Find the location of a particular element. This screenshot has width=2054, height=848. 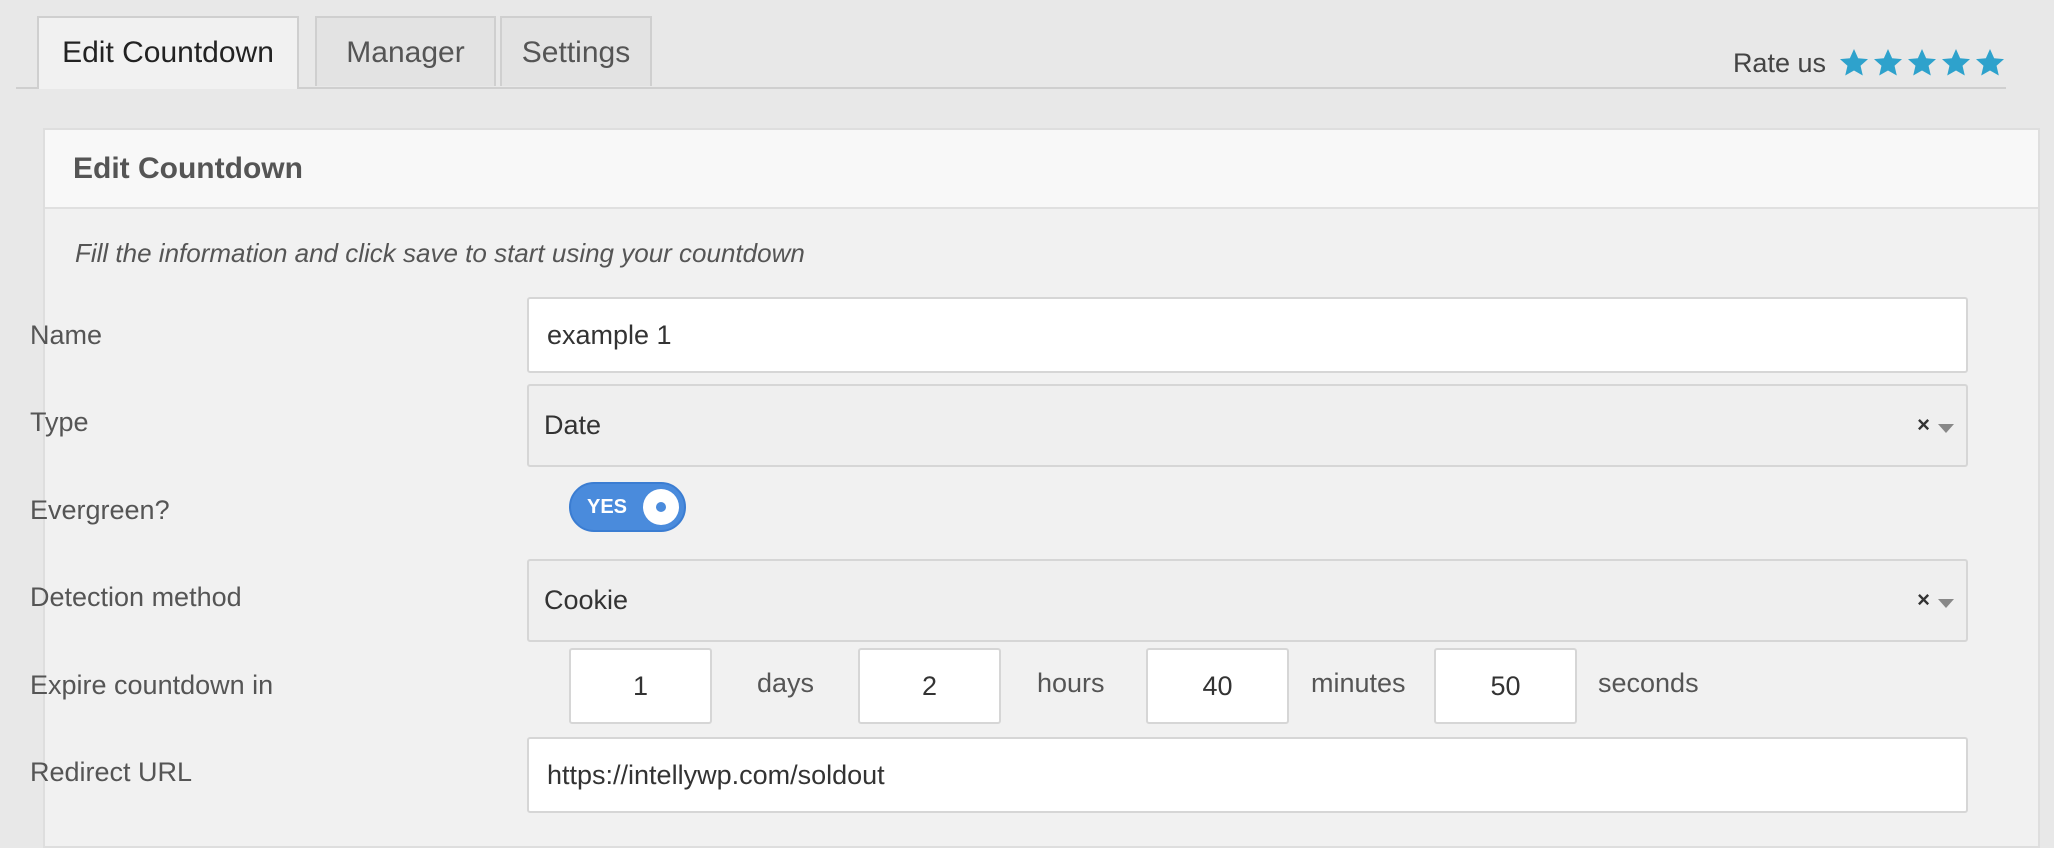

tab-edit-countdown: Edit Countdown is located at coordinates (168, 52).